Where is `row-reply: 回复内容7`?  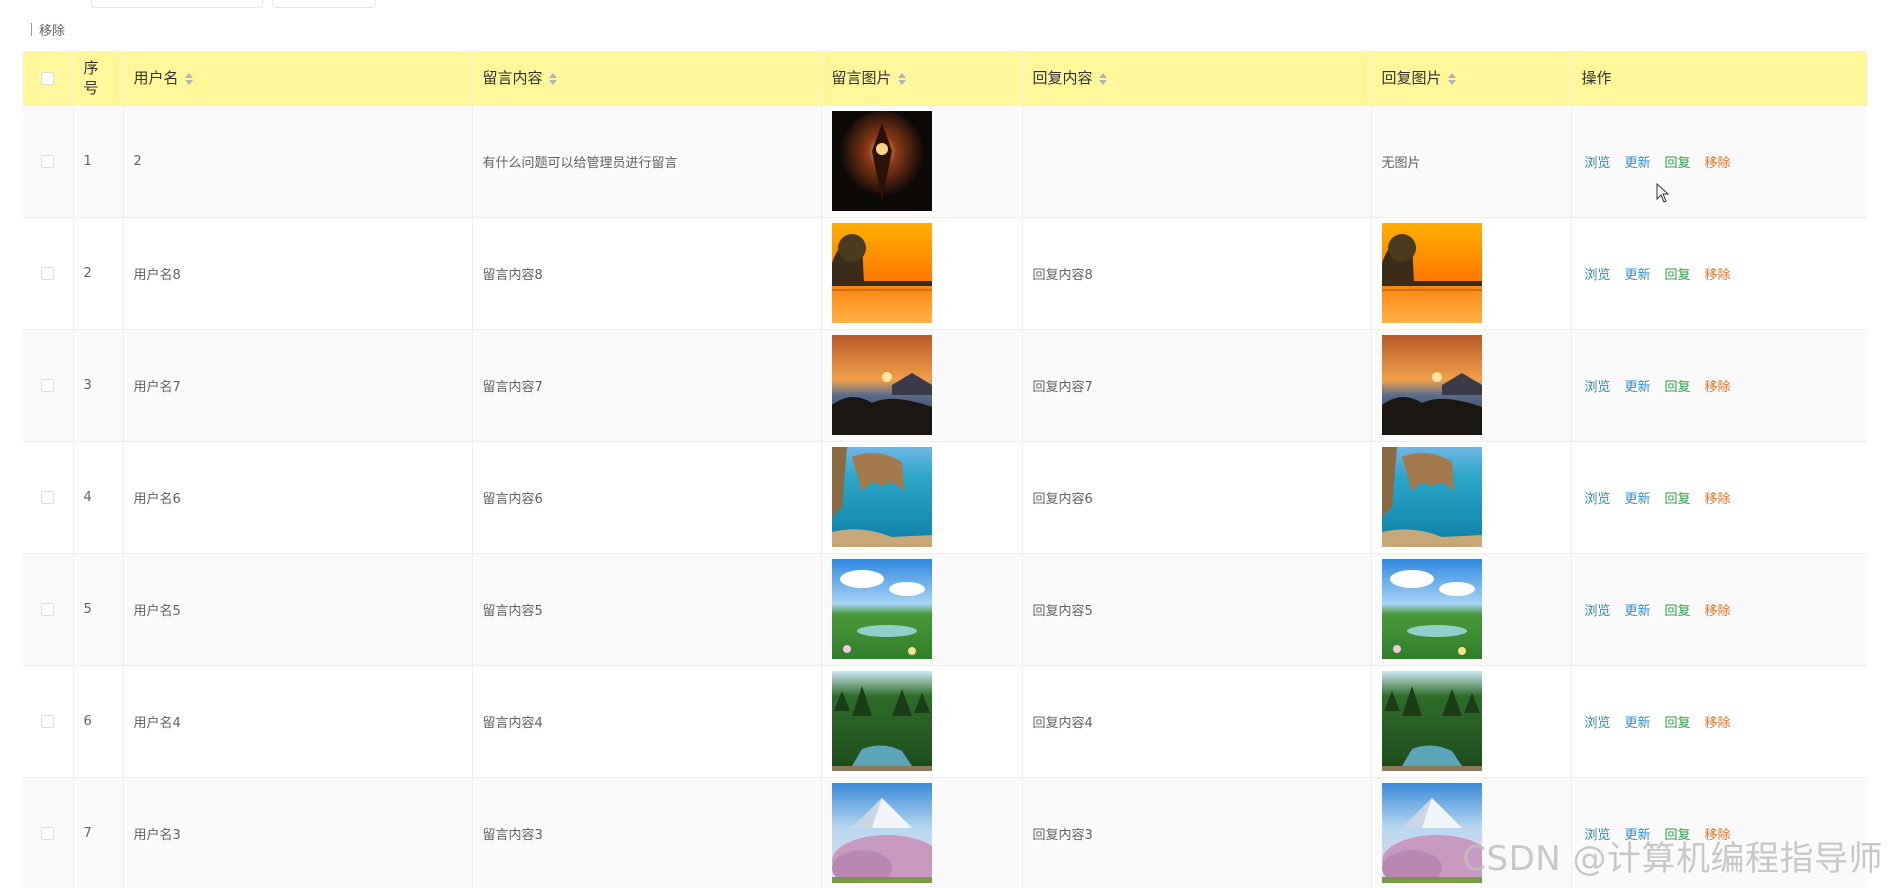
row-reply: 回复内容7 is located at coordinates (1197, 385).